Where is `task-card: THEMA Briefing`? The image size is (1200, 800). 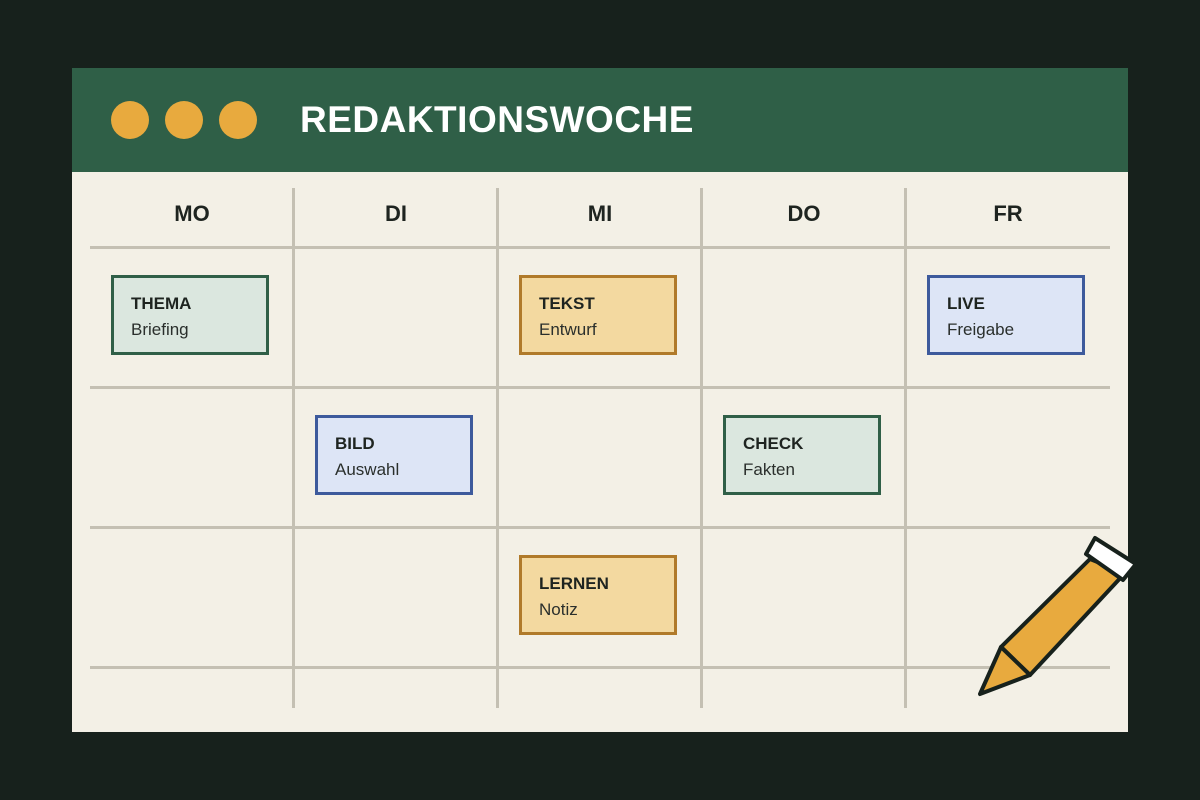 task-card: THEMA Briefing is located at coordinates (190, 315).